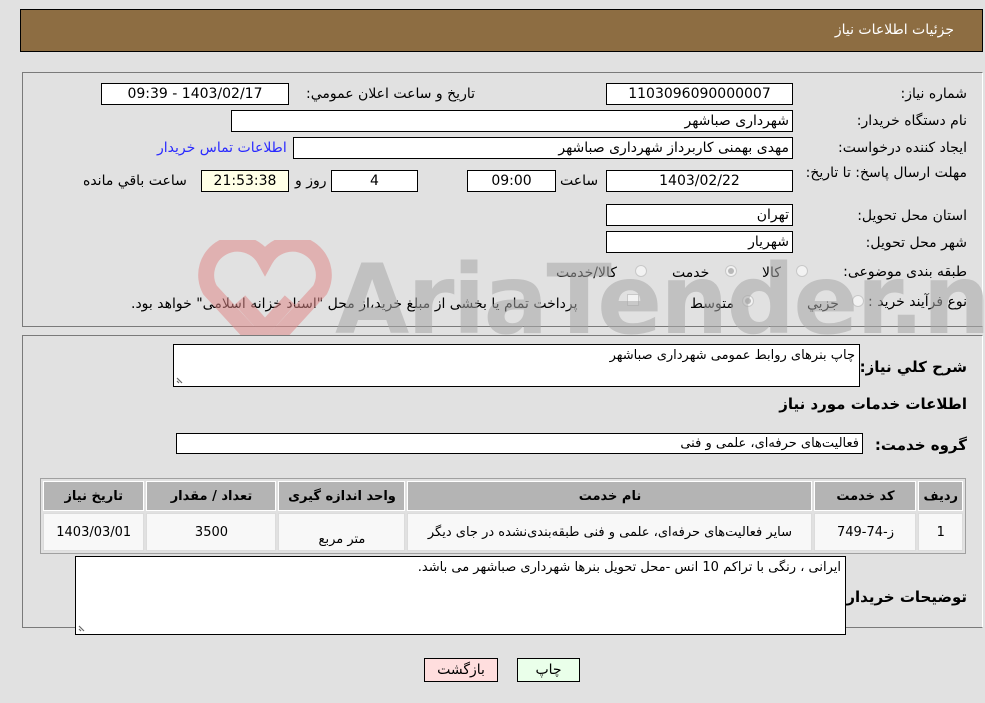  What do you see at coordinates (342, 532) in the screenshot?
I see `cell-unit: متر مربع` at bounding box center [342, 532].